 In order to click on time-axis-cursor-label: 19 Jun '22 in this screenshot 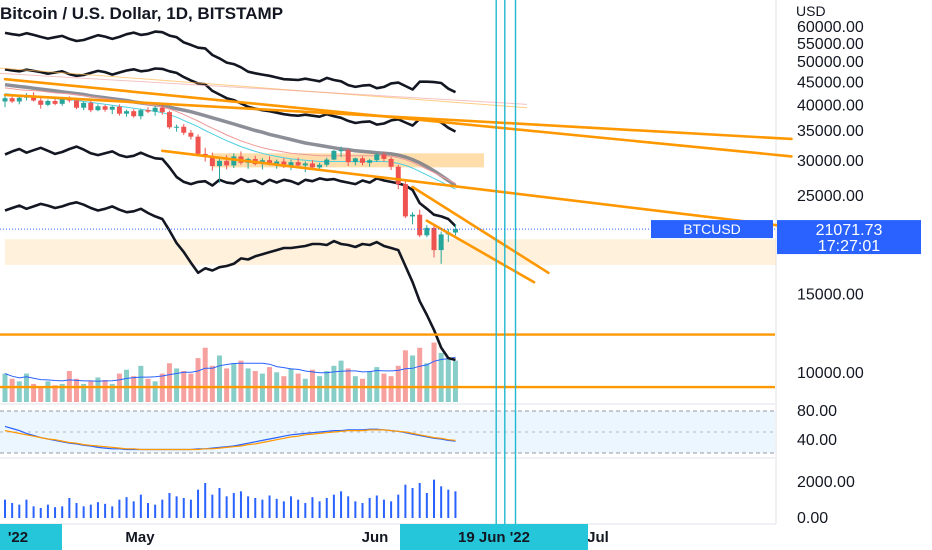, I will do `click(494, 537)`.